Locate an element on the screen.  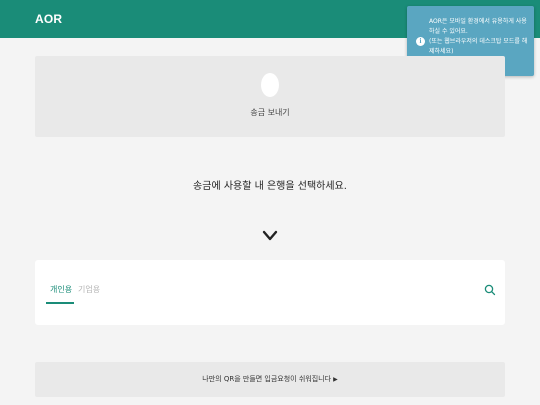
search-icon is located at coordinates (490, 290).